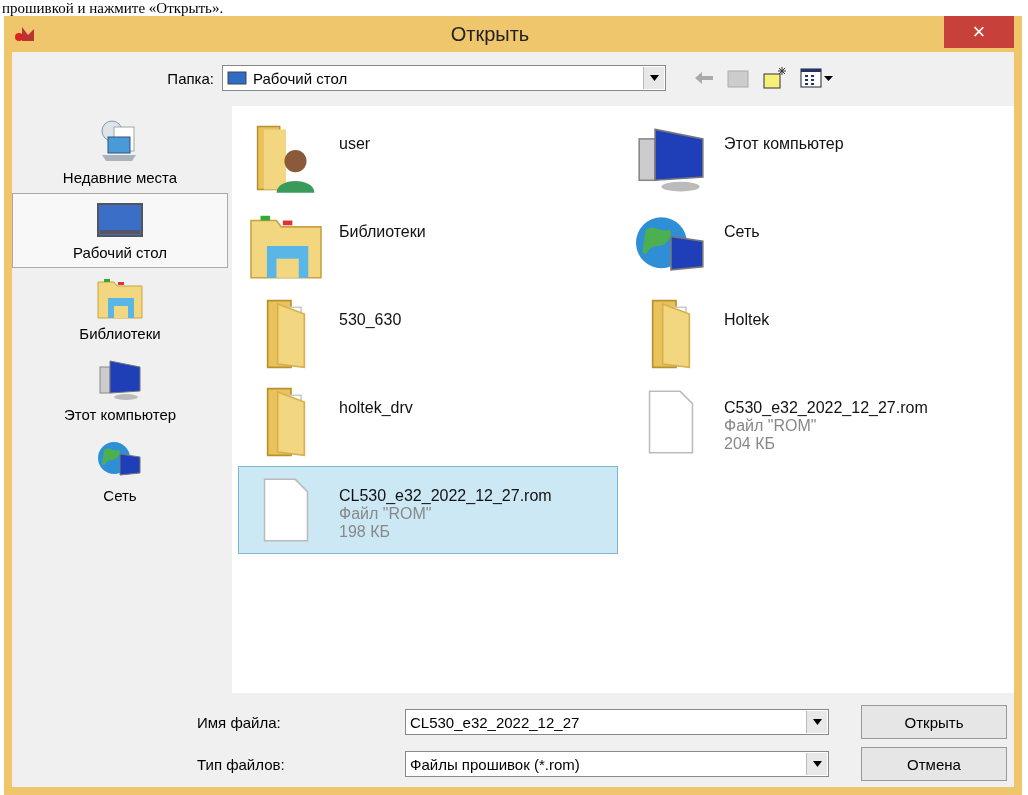  I want to click on places-item: Сеть, so click(120, 470).